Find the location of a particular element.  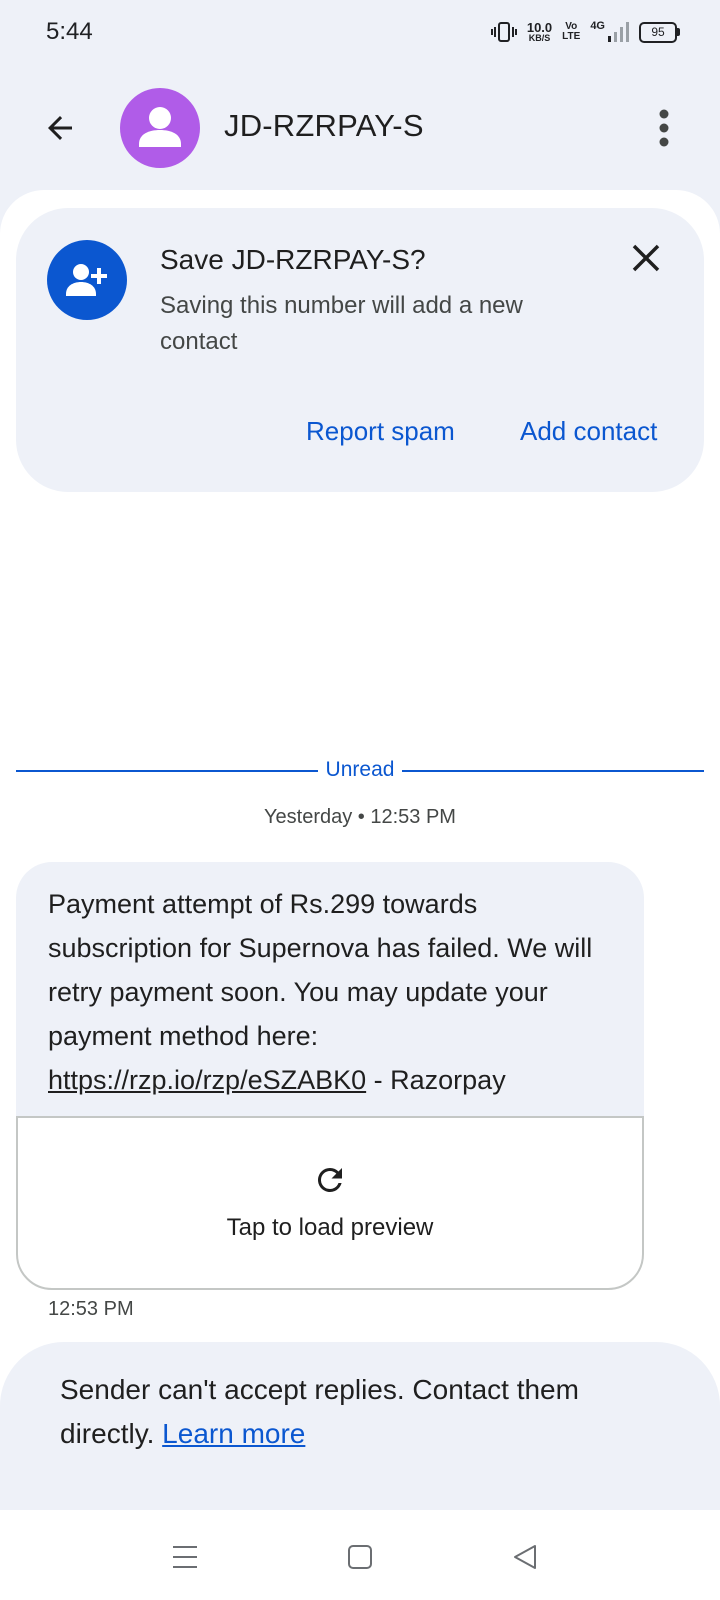

system-nav-bar is located at coordinates (360, 1555).